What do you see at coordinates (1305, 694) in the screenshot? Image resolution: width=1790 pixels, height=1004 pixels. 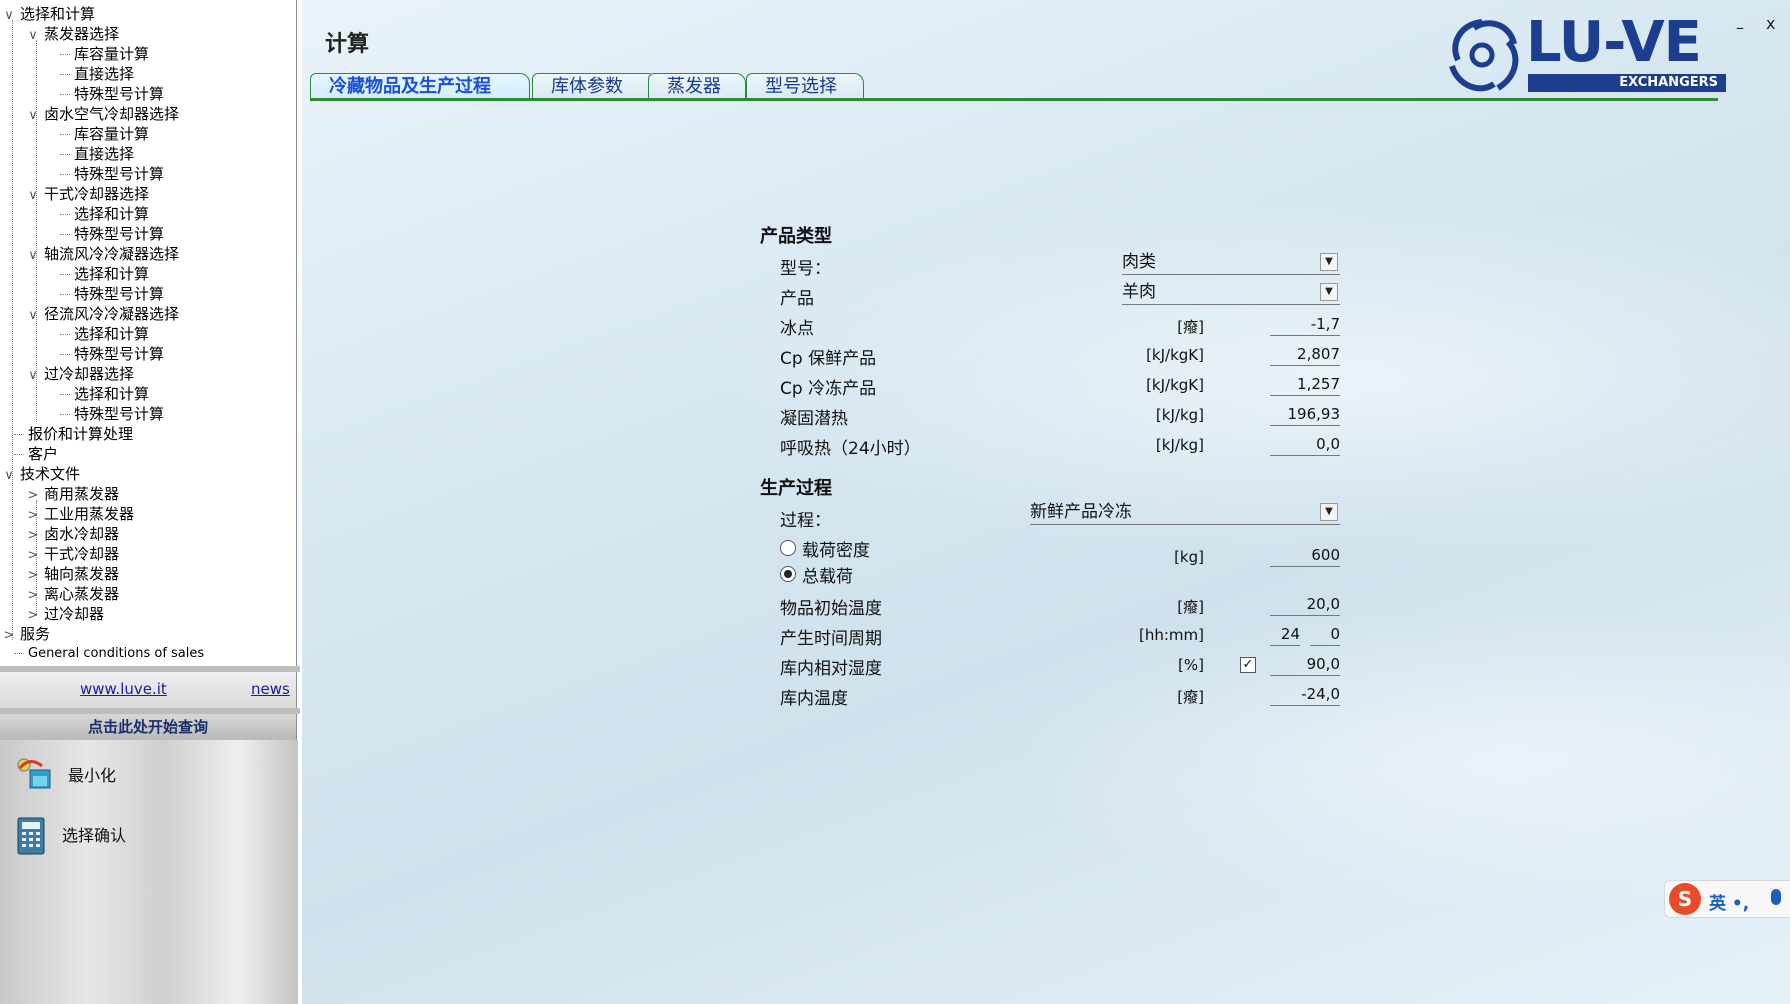 I see `room-temp-field: -24,0` at bounding box center [1305, 694].